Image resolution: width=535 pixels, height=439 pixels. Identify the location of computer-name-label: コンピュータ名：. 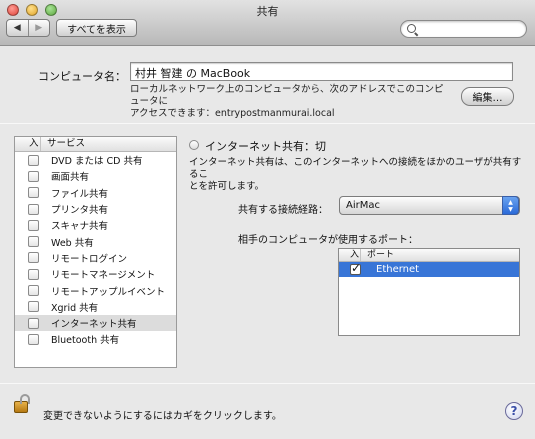
(82, 76).